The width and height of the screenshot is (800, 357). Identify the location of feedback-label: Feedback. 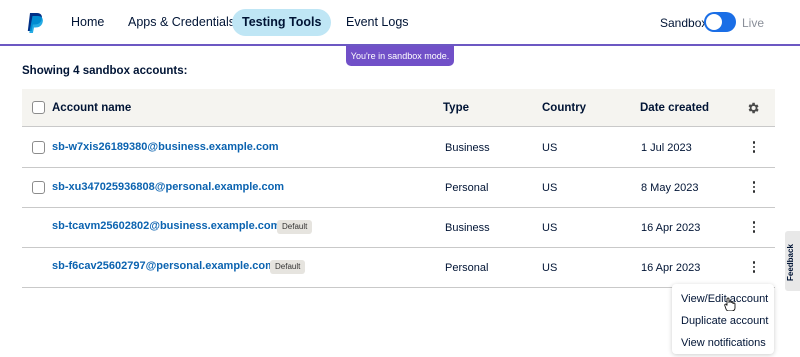
(790, 262).